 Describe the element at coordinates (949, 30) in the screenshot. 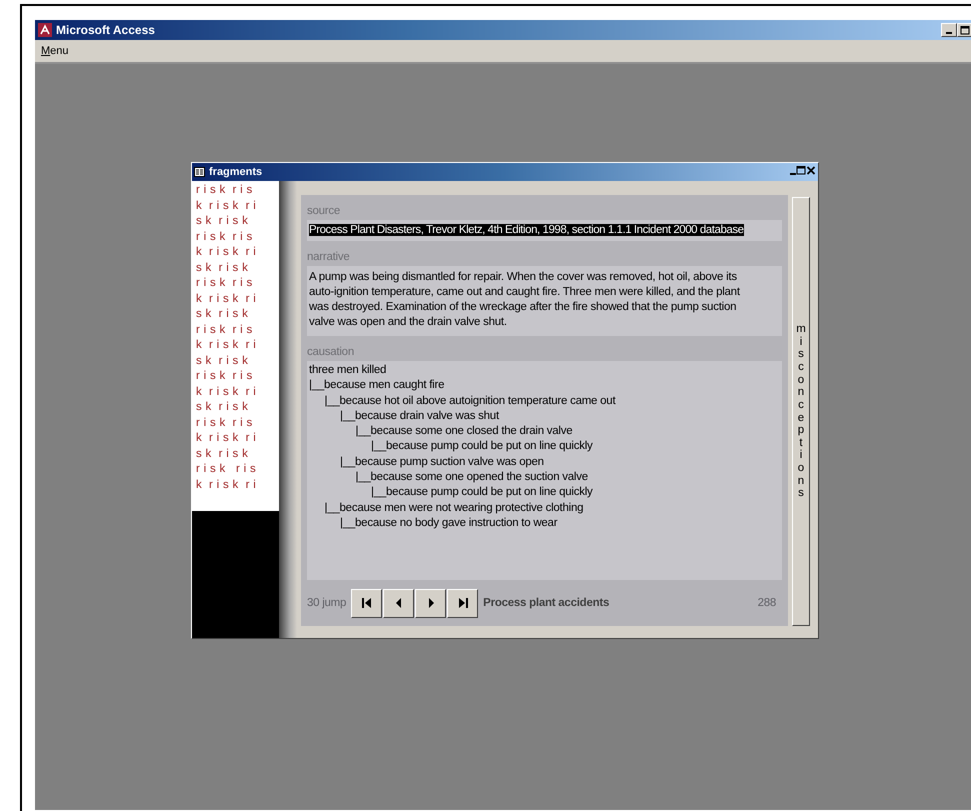

I see `minimize-button` at that location.